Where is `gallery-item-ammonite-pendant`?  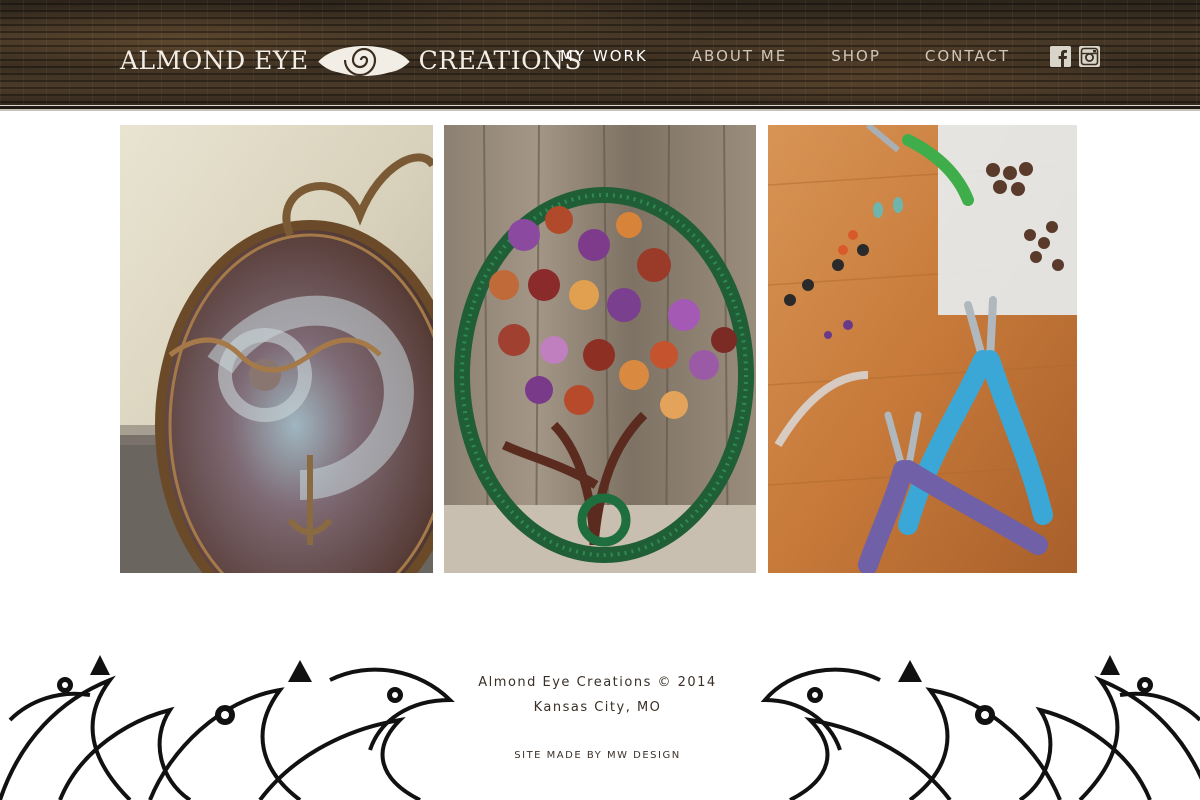
gallery-item-ammonite-pendant is located at coordinates (276, 349).